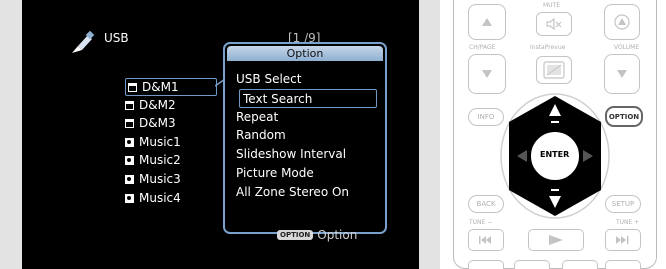 This screenshot has height=269, width=666. I want to click on volume-up-button, so click(622, 22).